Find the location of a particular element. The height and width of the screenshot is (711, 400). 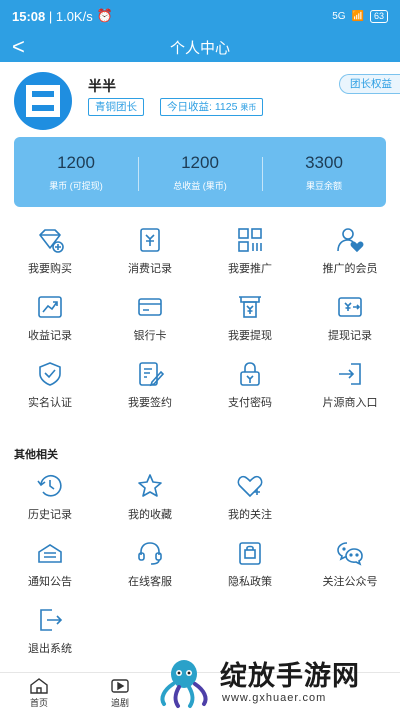

home-icon is located at coordinates (39, 686).